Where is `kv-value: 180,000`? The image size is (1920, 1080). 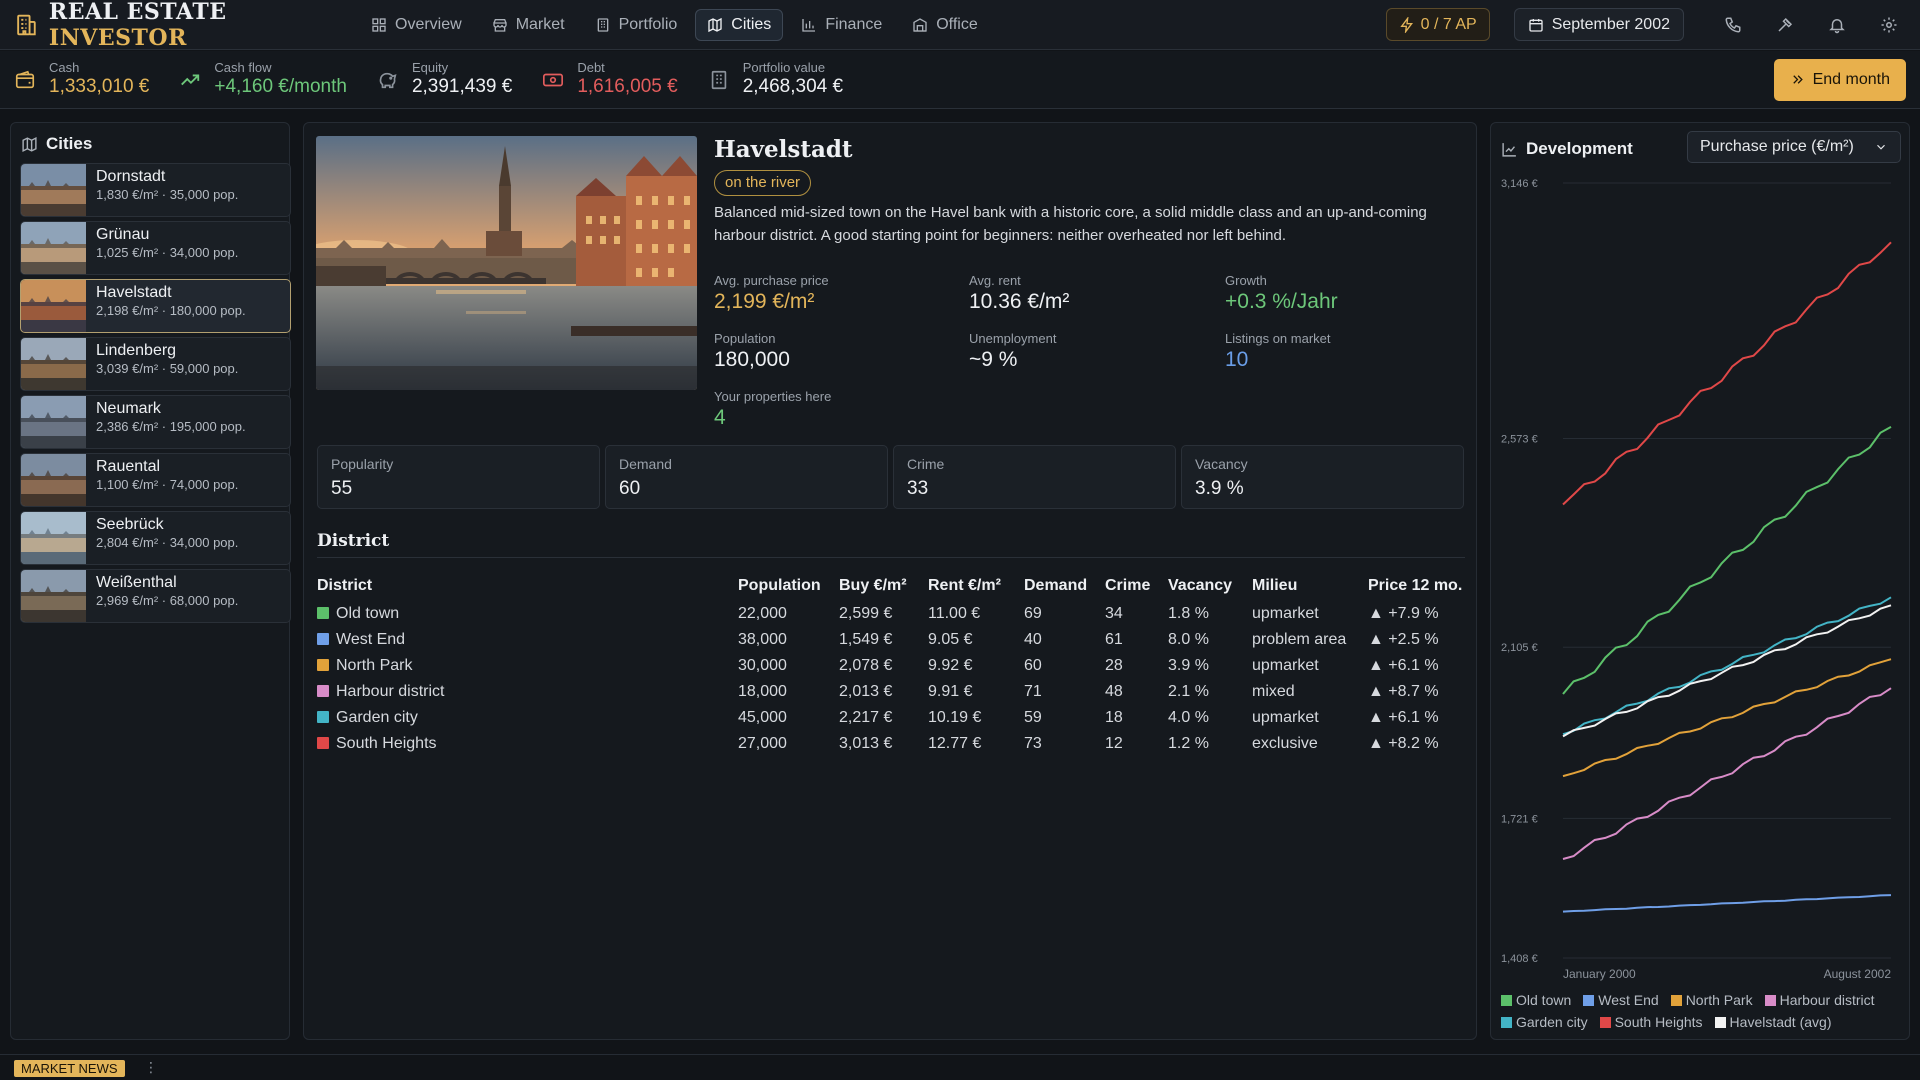 kv-value: 180,000 is located at coordinates (752, 359).